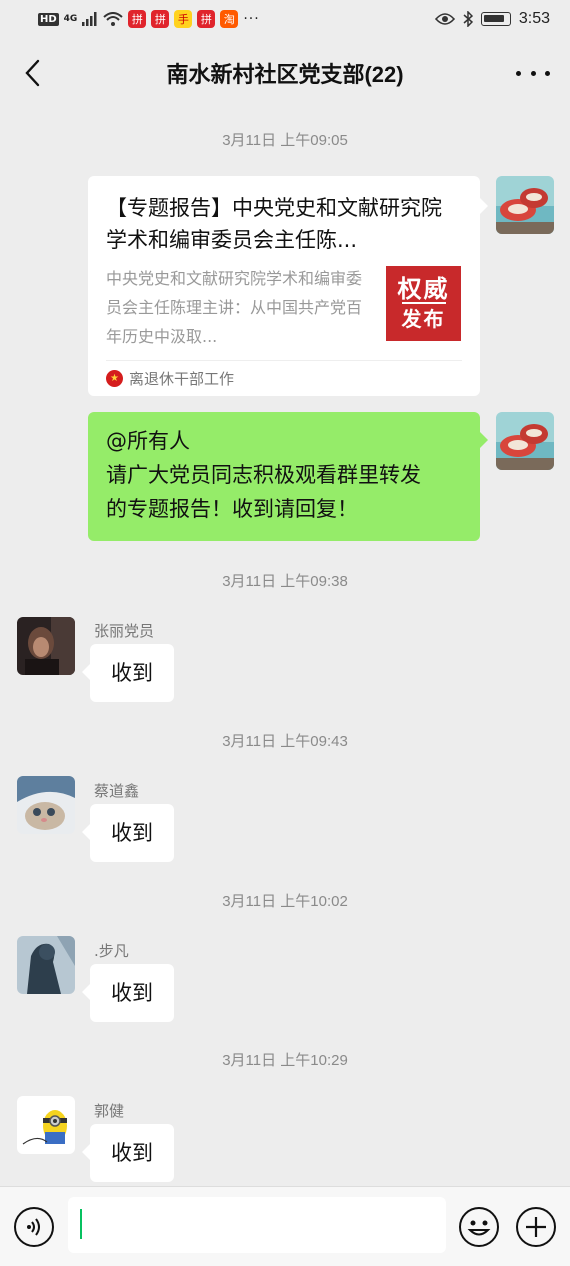 Image resolution: width=570 pixels, height=1266 pixels. What do you see at coordinates (423, 316) in the screenshot?
I see `thumbnail-text-bottom: 发布` at bounding box center [423, 316].